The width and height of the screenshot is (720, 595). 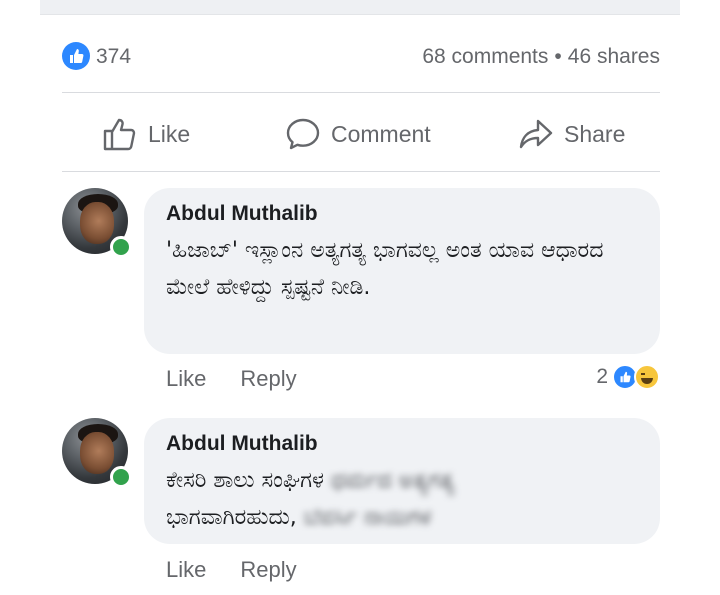 I want to click on comment-icon, so click(x=303, y=134).